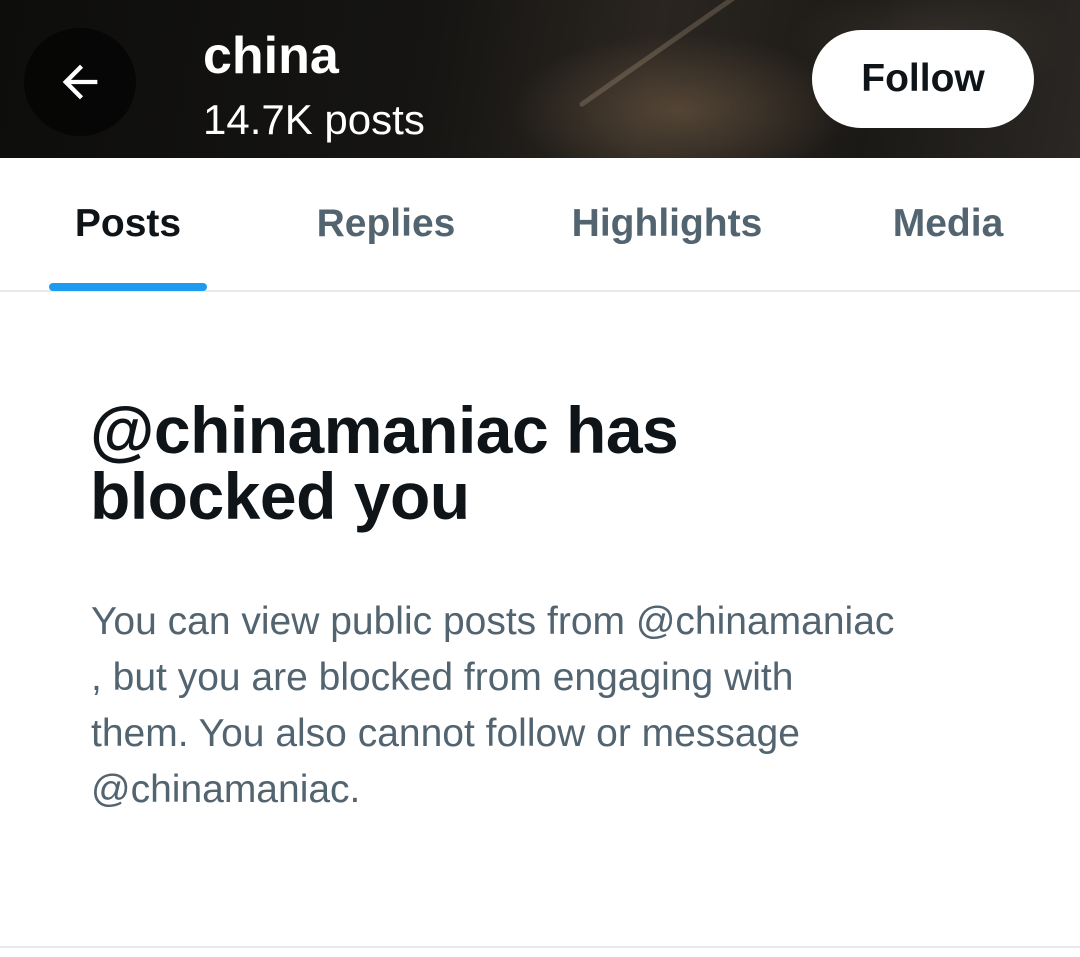  I want to click on blocked-notice-title: @chinamaniac has blocked you, so click(540, 463).